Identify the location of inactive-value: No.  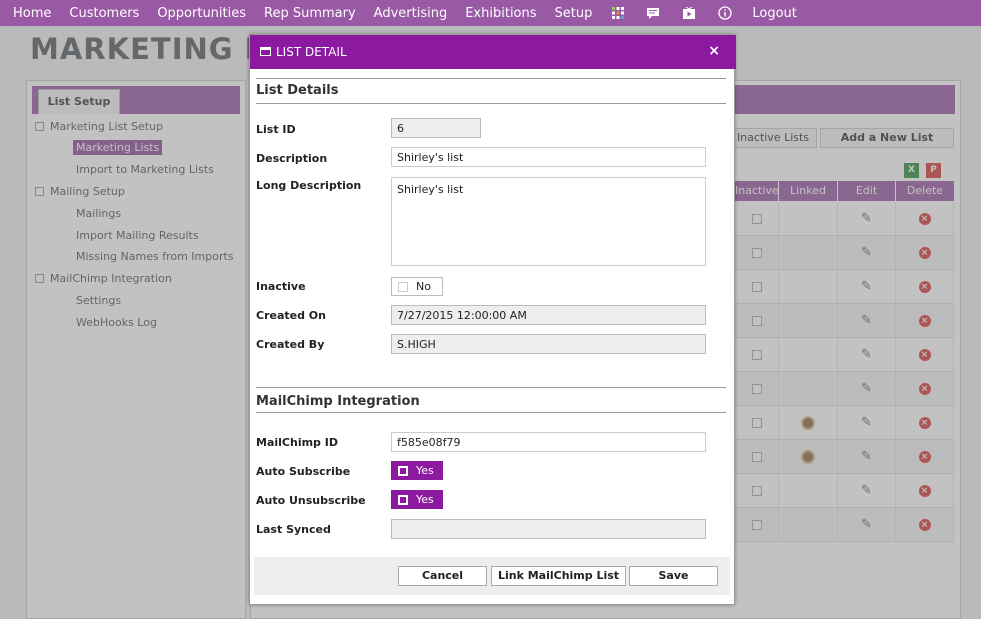
(423, 286).